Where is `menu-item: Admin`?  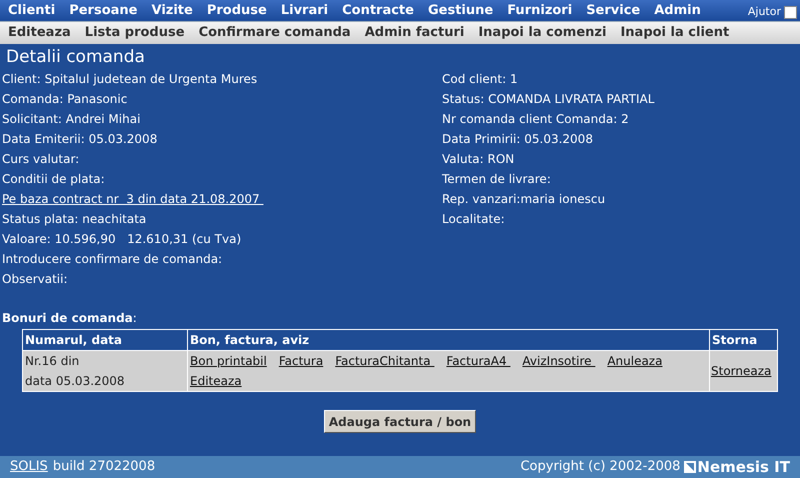 menu-item: Admin is located at coordinates (677, 10).